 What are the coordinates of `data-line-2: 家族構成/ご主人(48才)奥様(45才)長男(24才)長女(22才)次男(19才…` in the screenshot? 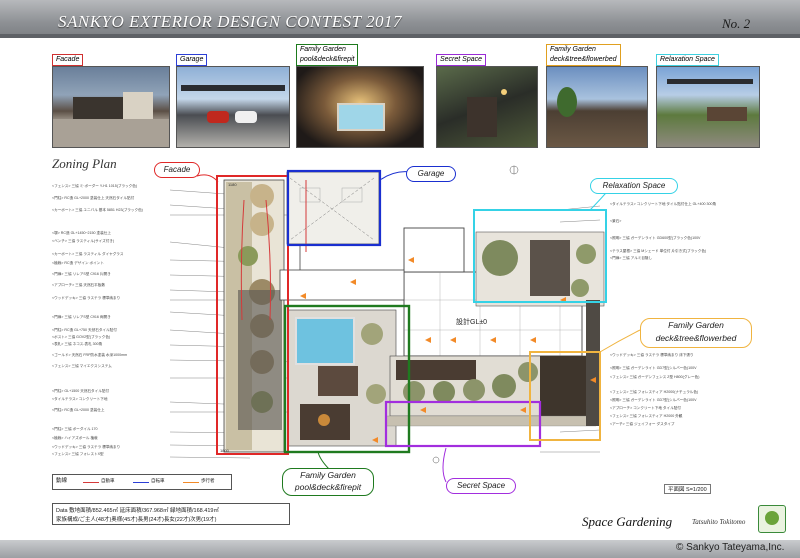 It's located at (136, 520).